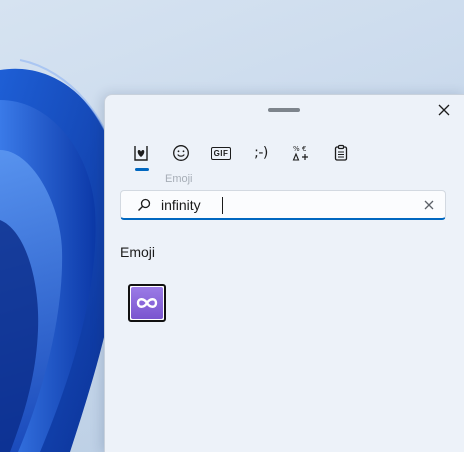 This screenshot has height=452, width=464. I want to click on clear-icon, so click(429, 205).